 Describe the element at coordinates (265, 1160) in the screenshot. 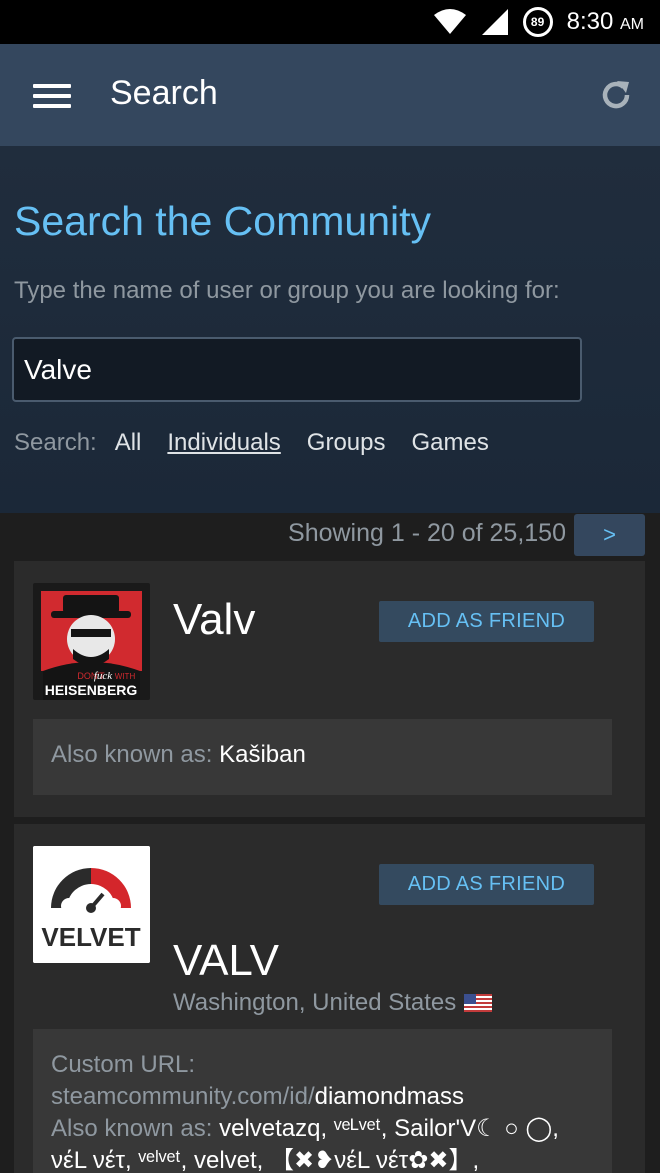

I see `aka-value-line2: νέL νέτ, ᵛᵉˡᵛᵉᵗ, velvet, 【✖❥νέL νέτ✿✖】,` at that location.